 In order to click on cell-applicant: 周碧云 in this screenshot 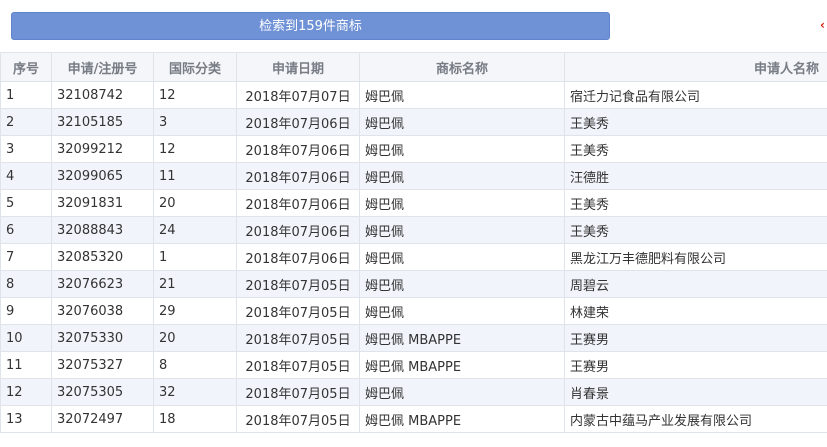, I will do `click(695, 284)`.